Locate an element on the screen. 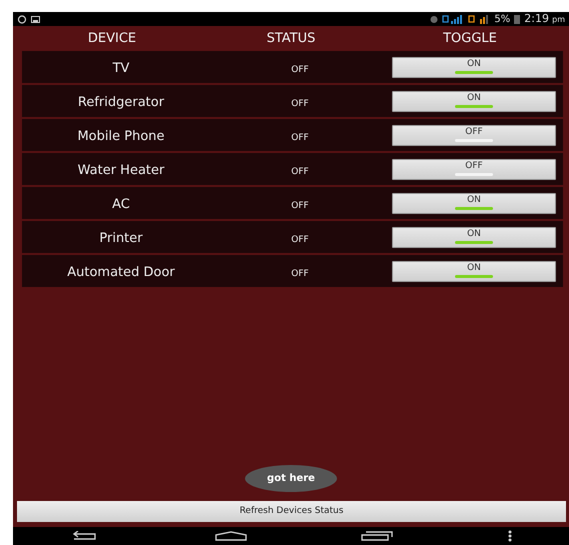 The image size is (569, 545). device-name: Printer is located at coordinates (121, 238).